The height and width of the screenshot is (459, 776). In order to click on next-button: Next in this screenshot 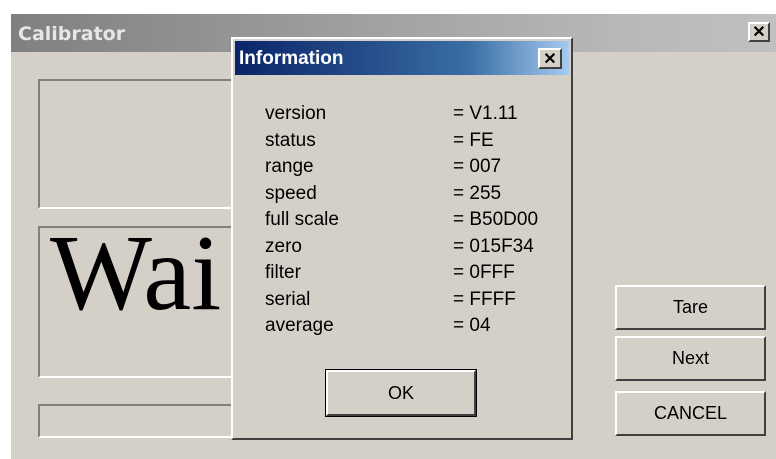, I will do `click(690, 358)`.